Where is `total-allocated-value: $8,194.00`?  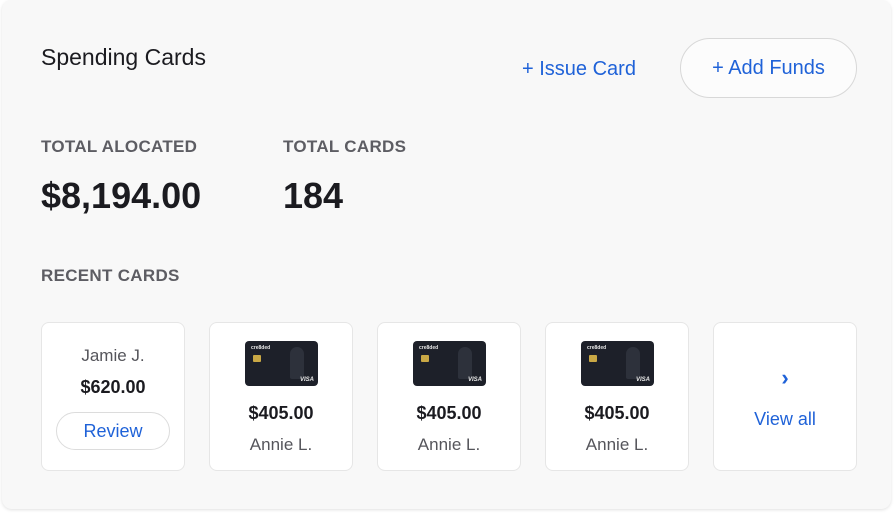 total-allocated-value: $8,194.00 is located at coordinates (121, 195).